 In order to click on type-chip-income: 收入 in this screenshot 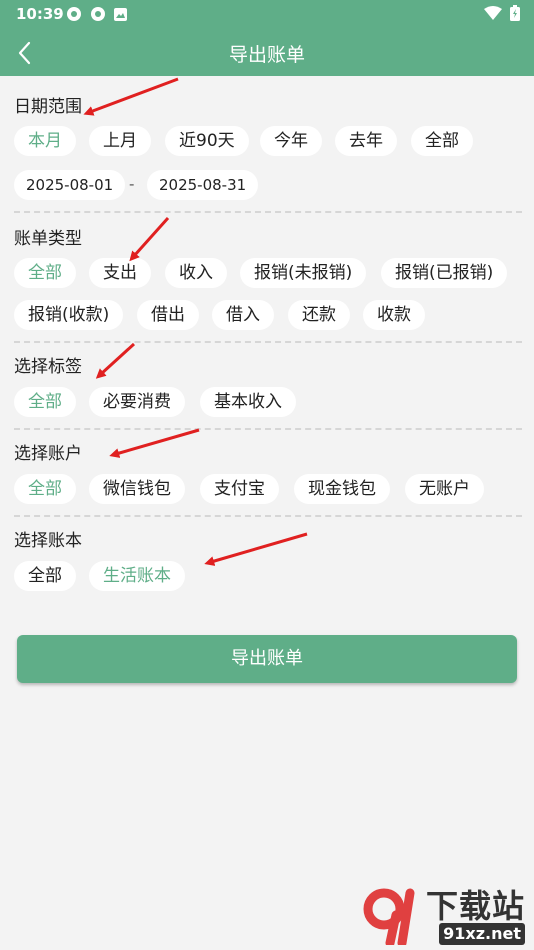, I will do `click(196, 273)`.